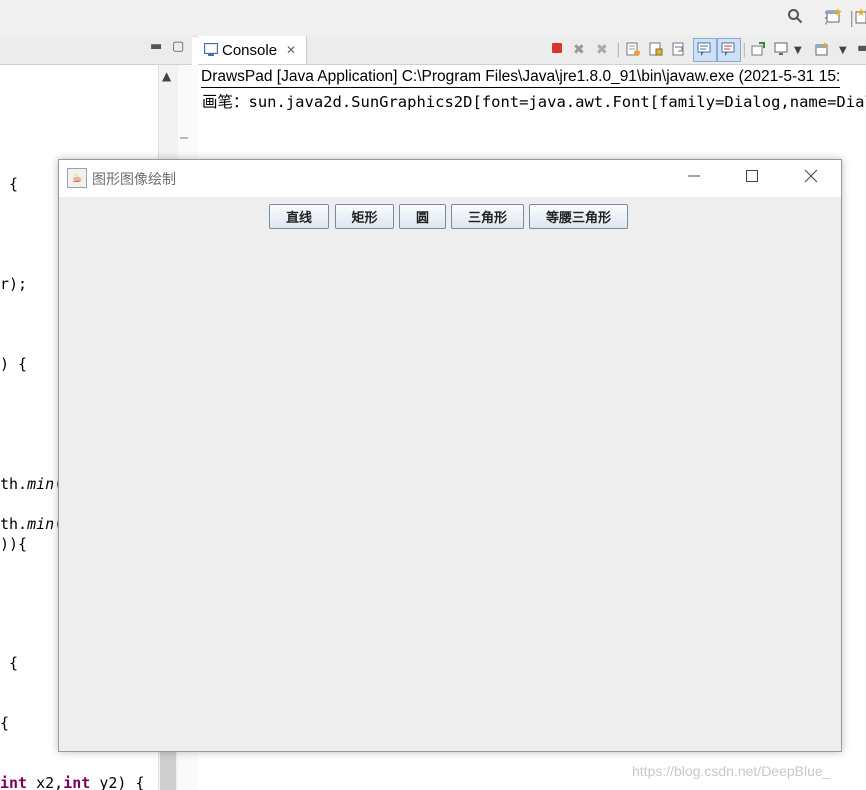 This screenshot has height=790, width=866. Describe the element at coordinates (14, 544) in the screenshot. I see `code-line: )){` at that location.